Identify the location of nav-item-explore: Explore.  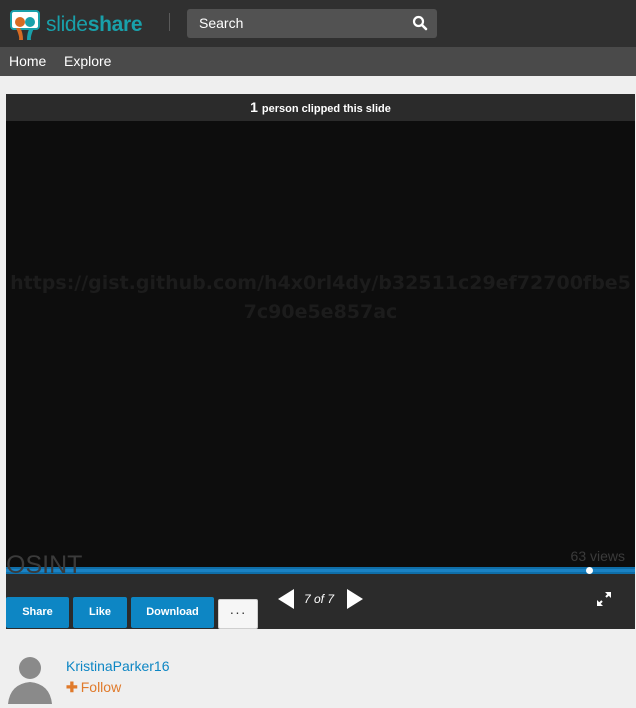
(87, 61).